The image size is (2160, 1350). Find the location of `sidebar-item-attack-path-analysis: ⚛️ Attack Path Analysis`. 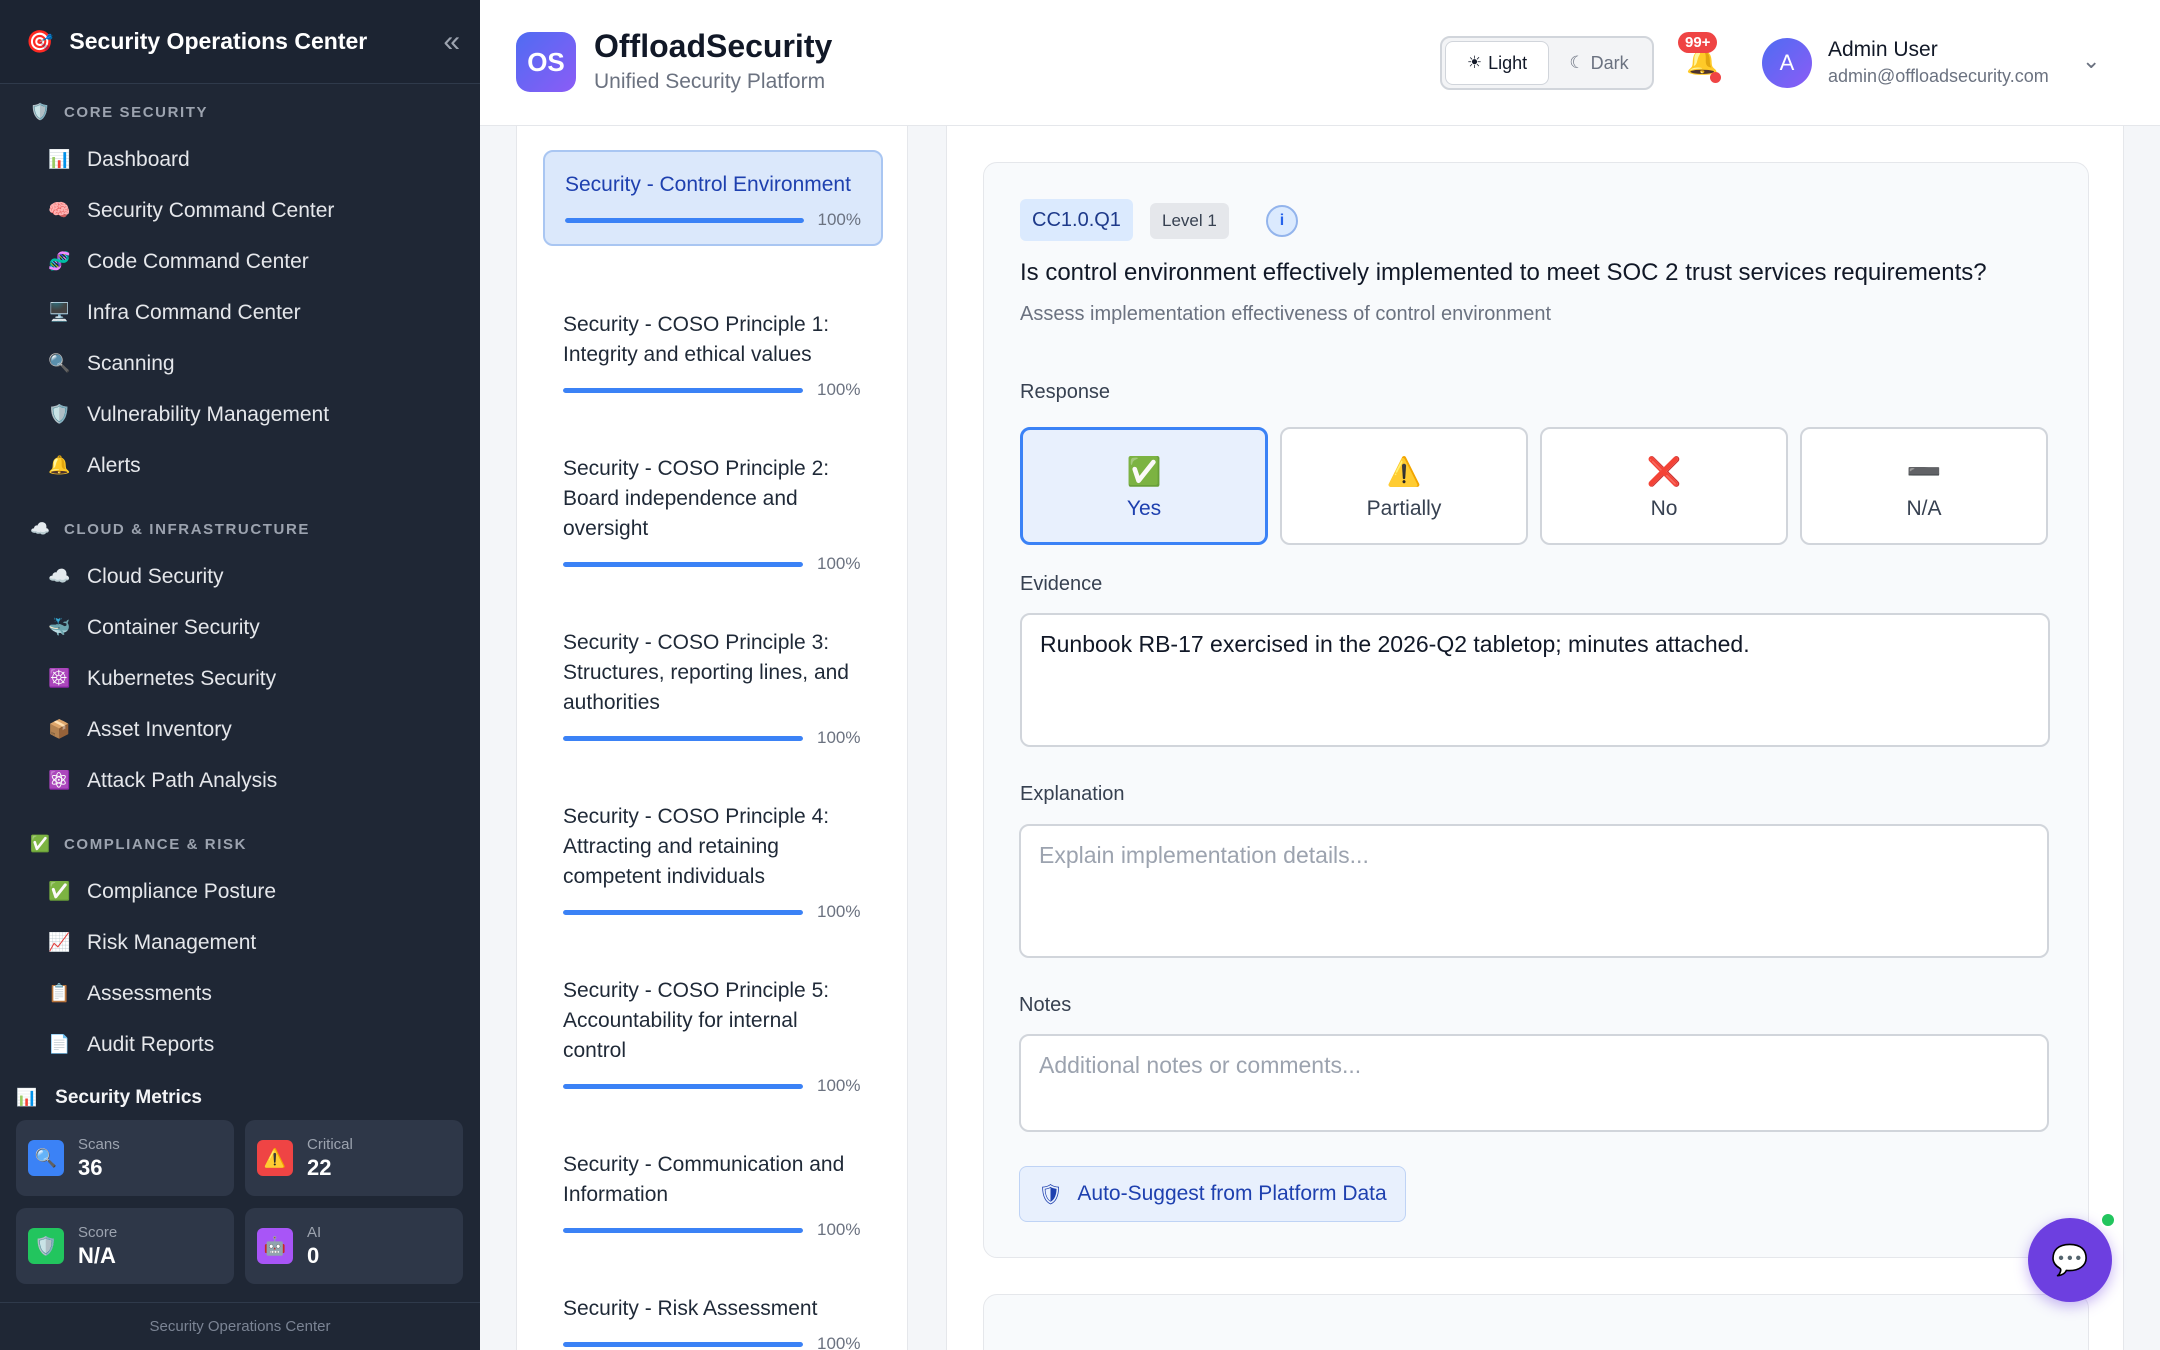

sidebar-item-attack-path-analysis: ⚛️ Attack Path Analysis is located at coordinates (240, 780).